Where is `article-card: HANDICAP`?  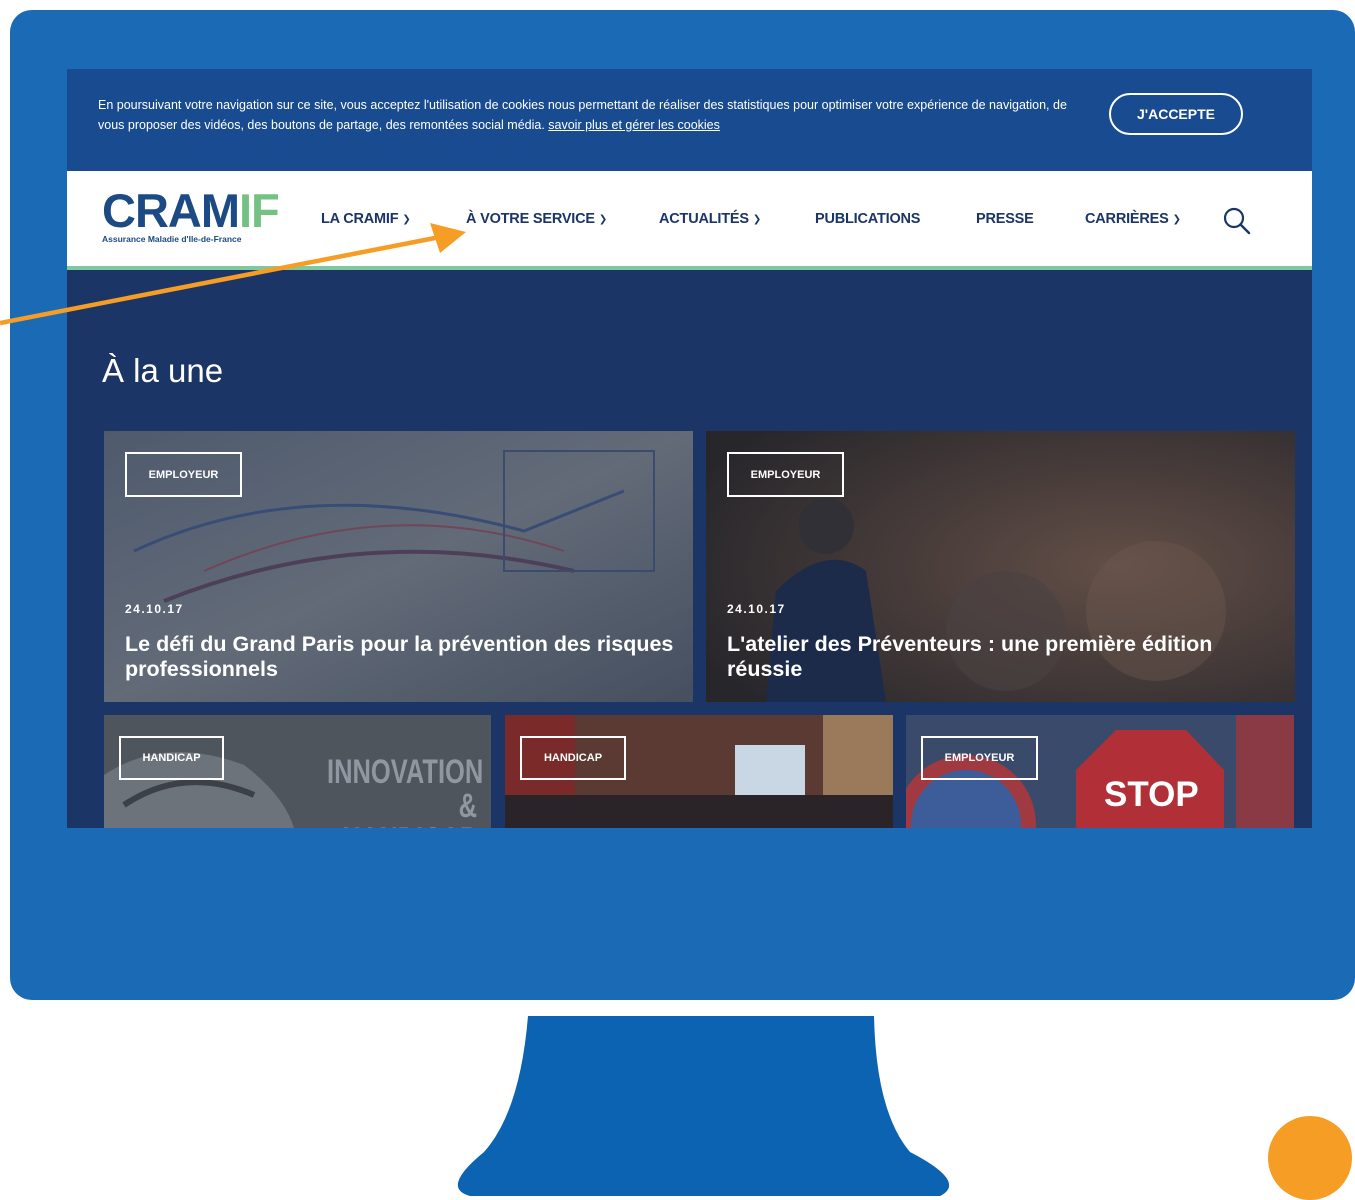
article-card: HANDICAP is located at coordinates (699, 771).